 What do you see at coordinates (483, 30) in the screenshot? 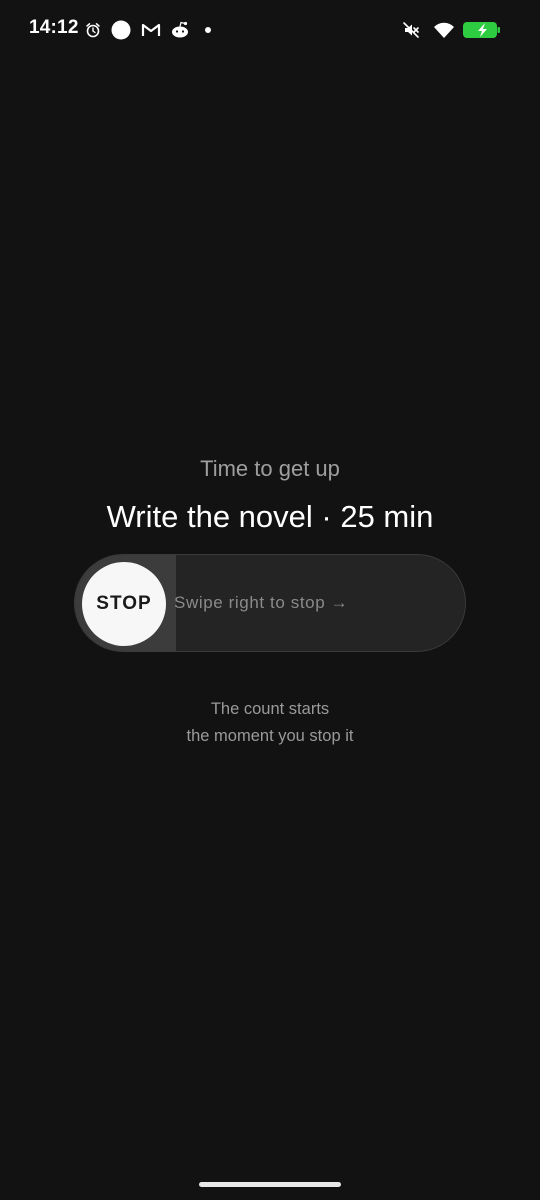
I see `battery-charging-icon` at bounding box center [483, 30].